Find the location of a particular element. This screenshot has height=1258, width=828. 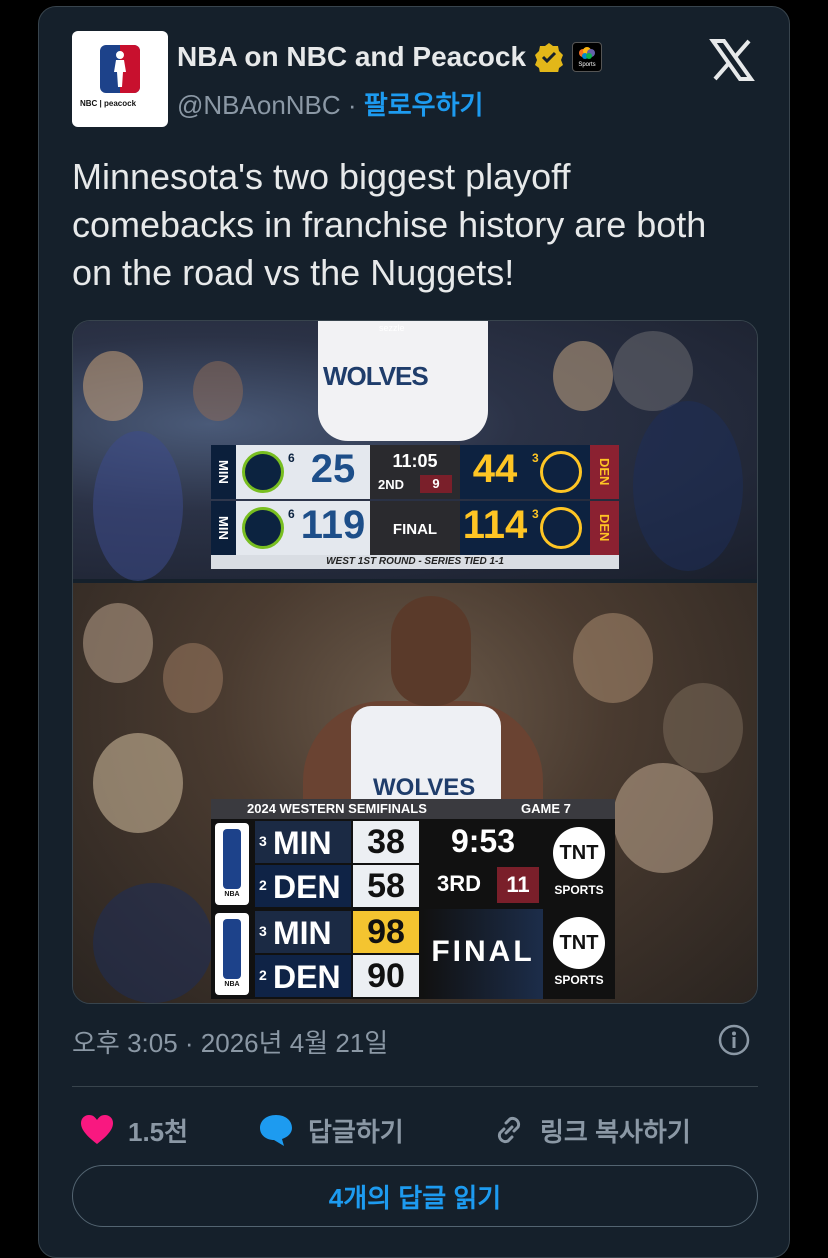

heart-icon is located at coordinates (97, 1129).